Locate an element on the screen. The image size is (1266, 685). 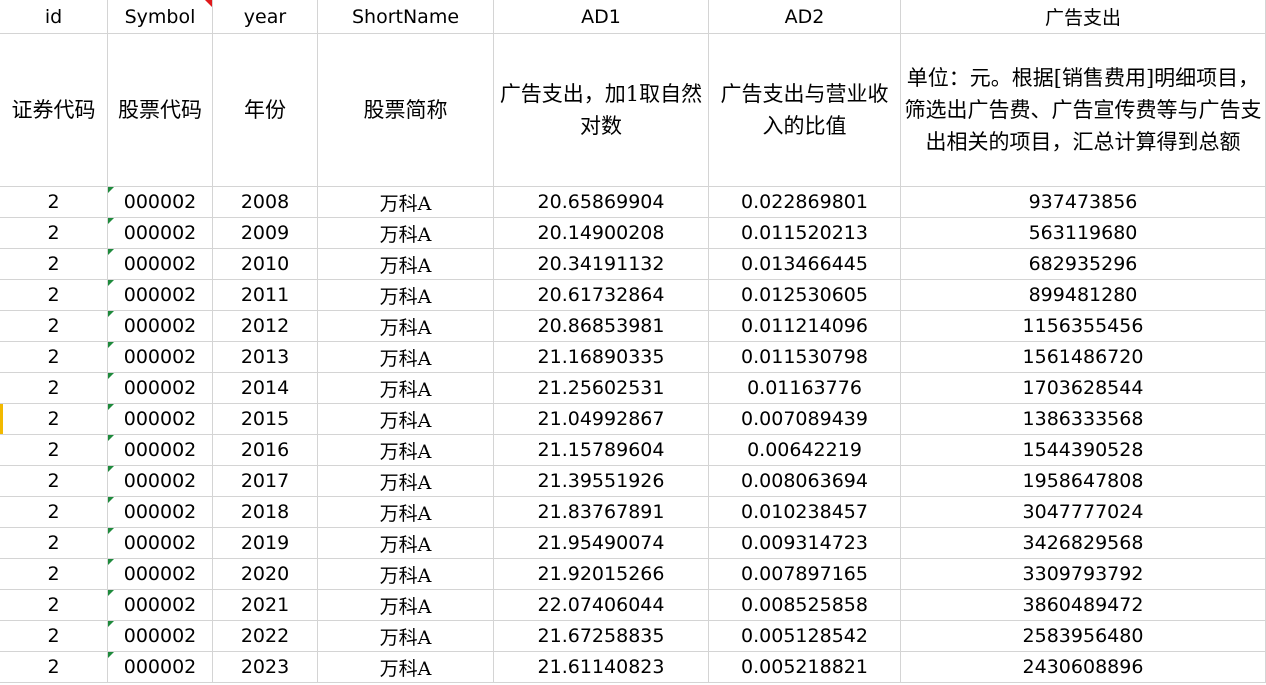
cell-ad-expense: 3860489472 is located at coordinates (1083, 605).